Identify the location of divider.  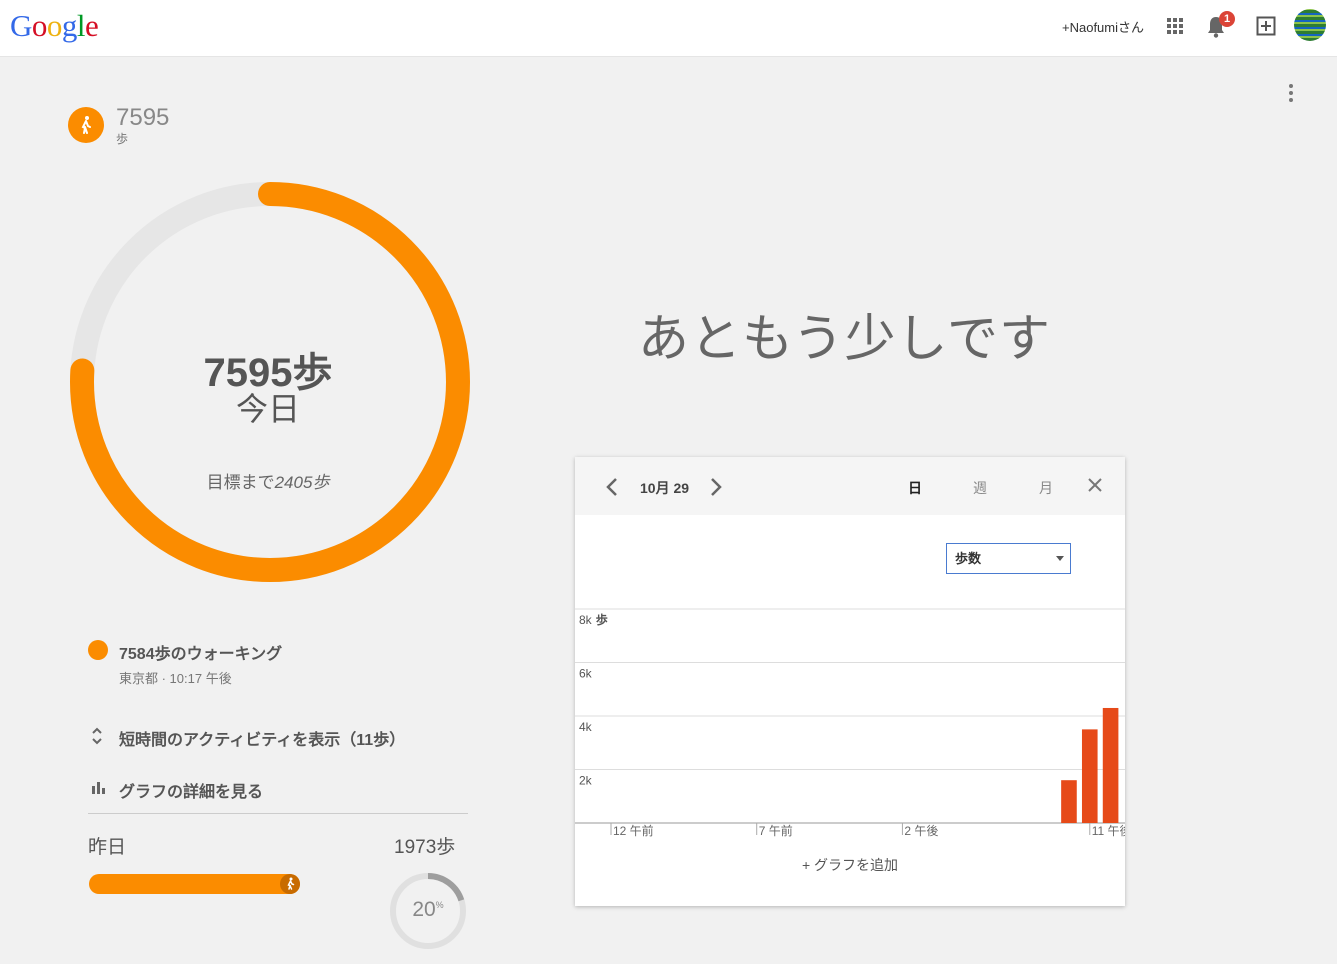
(278, 813).